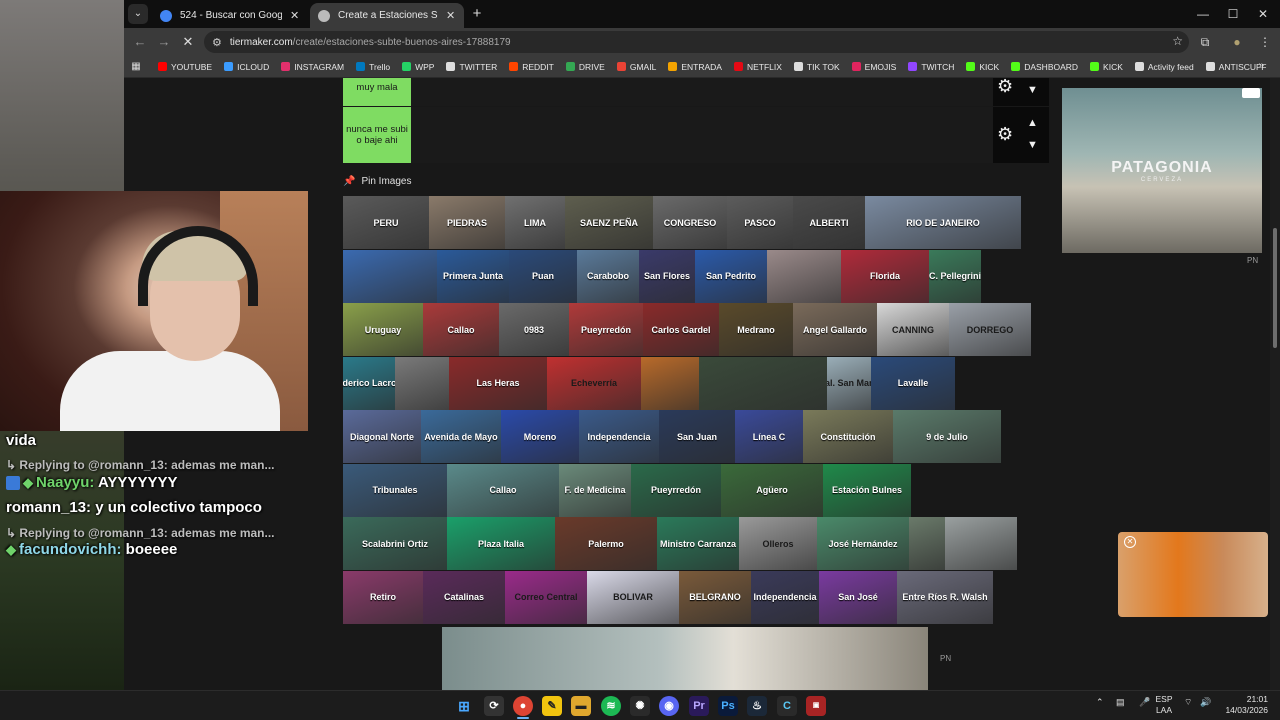 This screenshot has height=720, width=1280. Describe the element at coordinates (387, 15) in the screenshot. I see `tab-tiermaker: Create a Estaciones Subte Buen ✕` at that location.